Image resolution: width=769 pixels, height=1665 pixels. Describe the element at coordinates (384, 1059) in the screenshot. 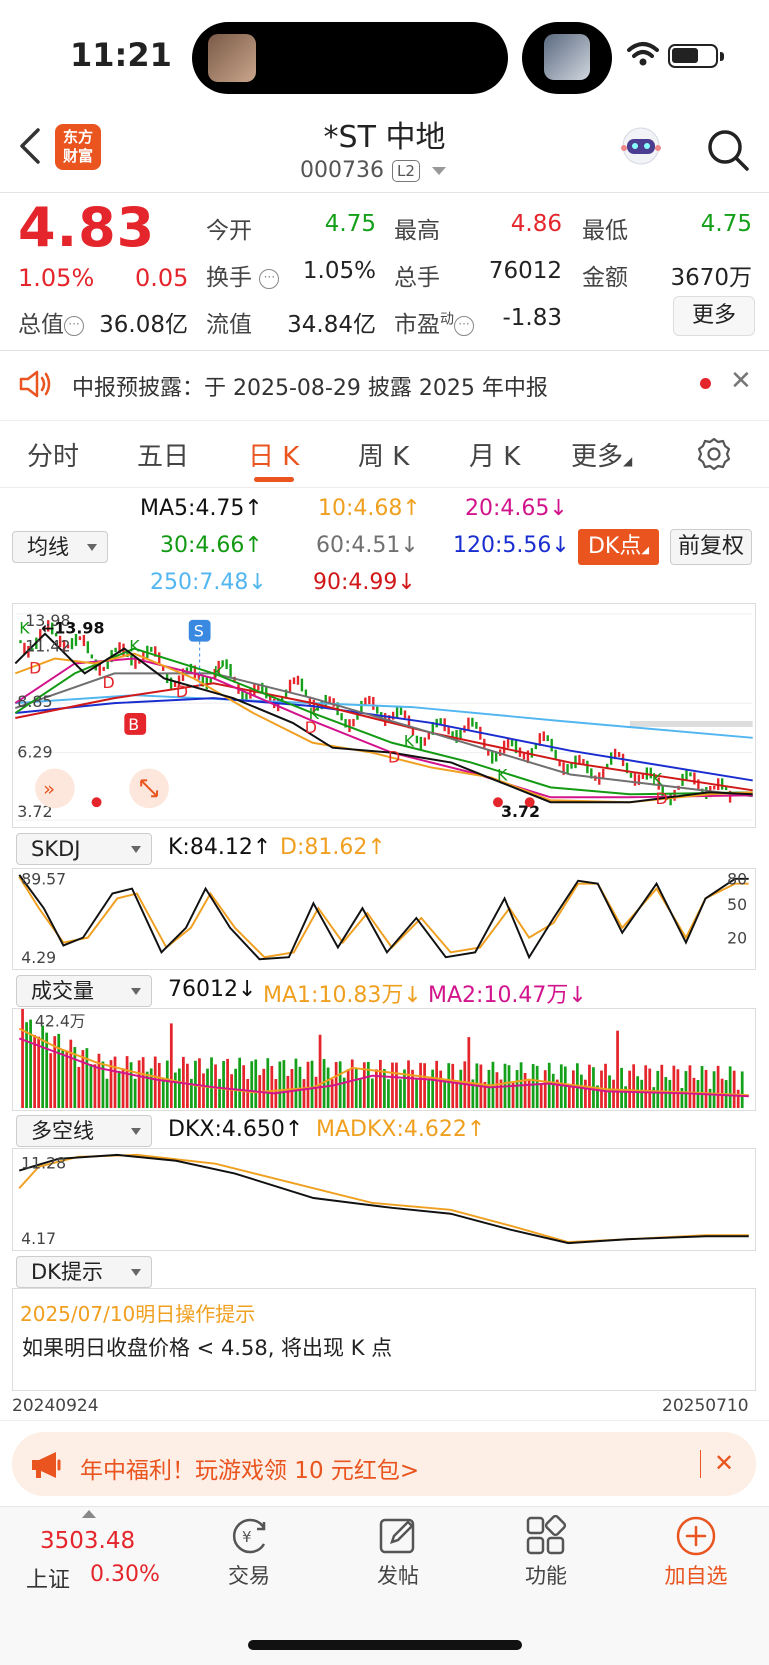

I see `volume-chart: 42.4万` at that location.